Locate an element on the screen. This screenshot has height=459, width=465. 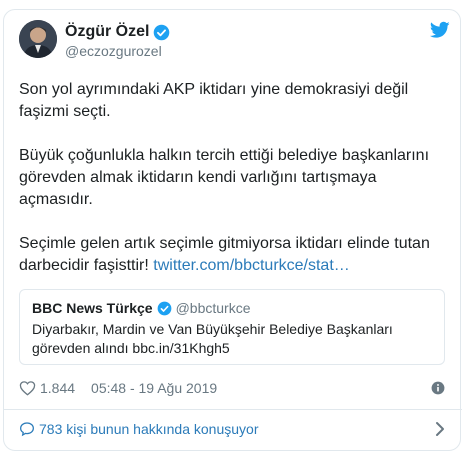
twitter-bird-icon is located at coordinates (440, 30).